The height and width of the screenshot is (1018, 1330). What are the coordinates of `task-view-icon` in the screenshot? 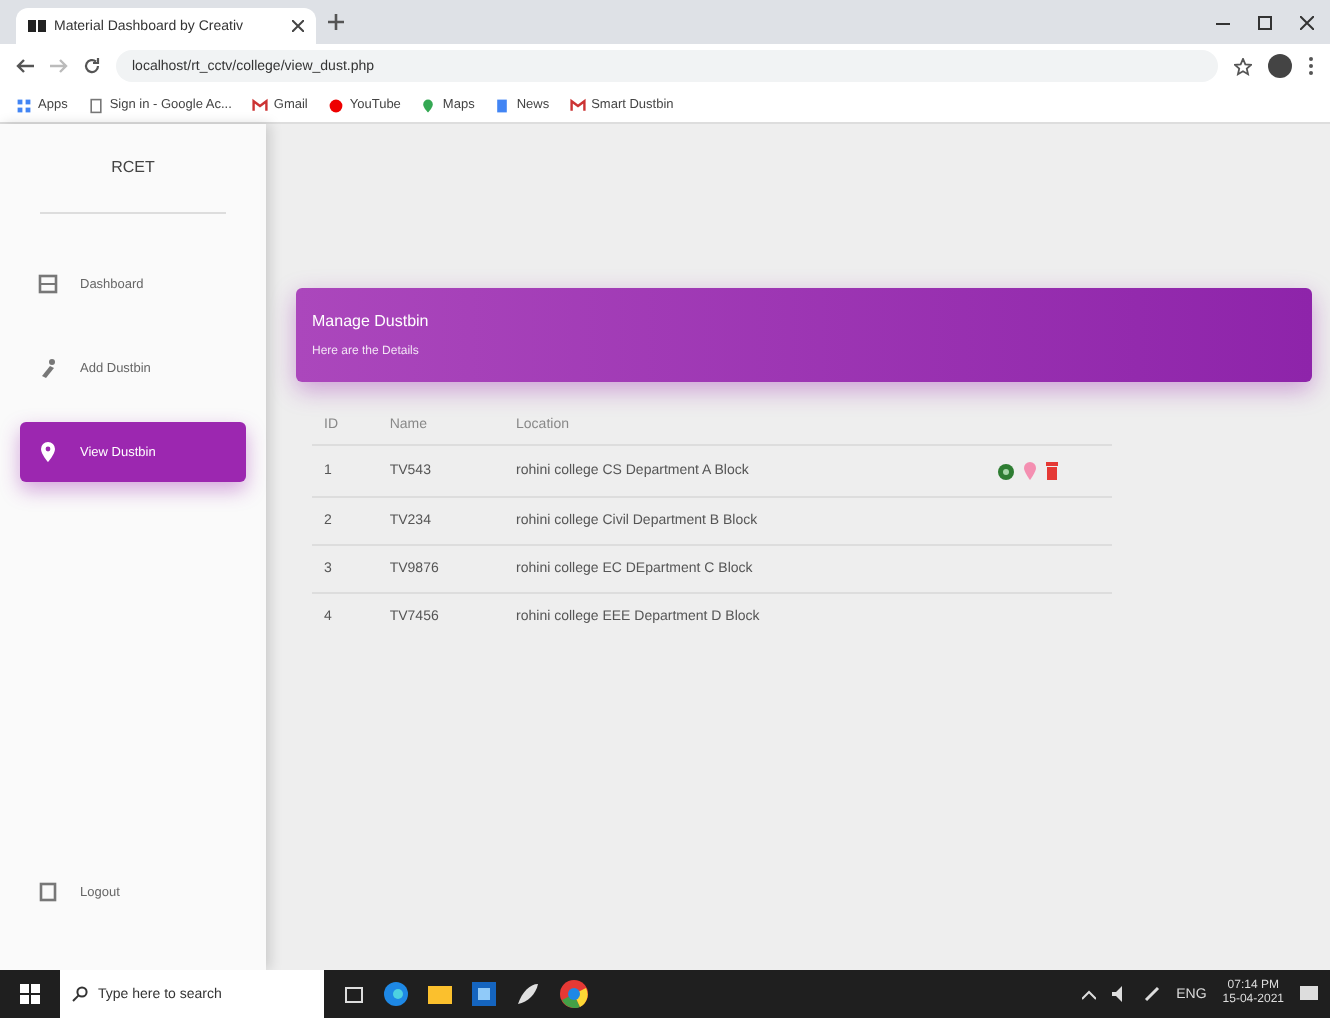 It's located at (354, 994).